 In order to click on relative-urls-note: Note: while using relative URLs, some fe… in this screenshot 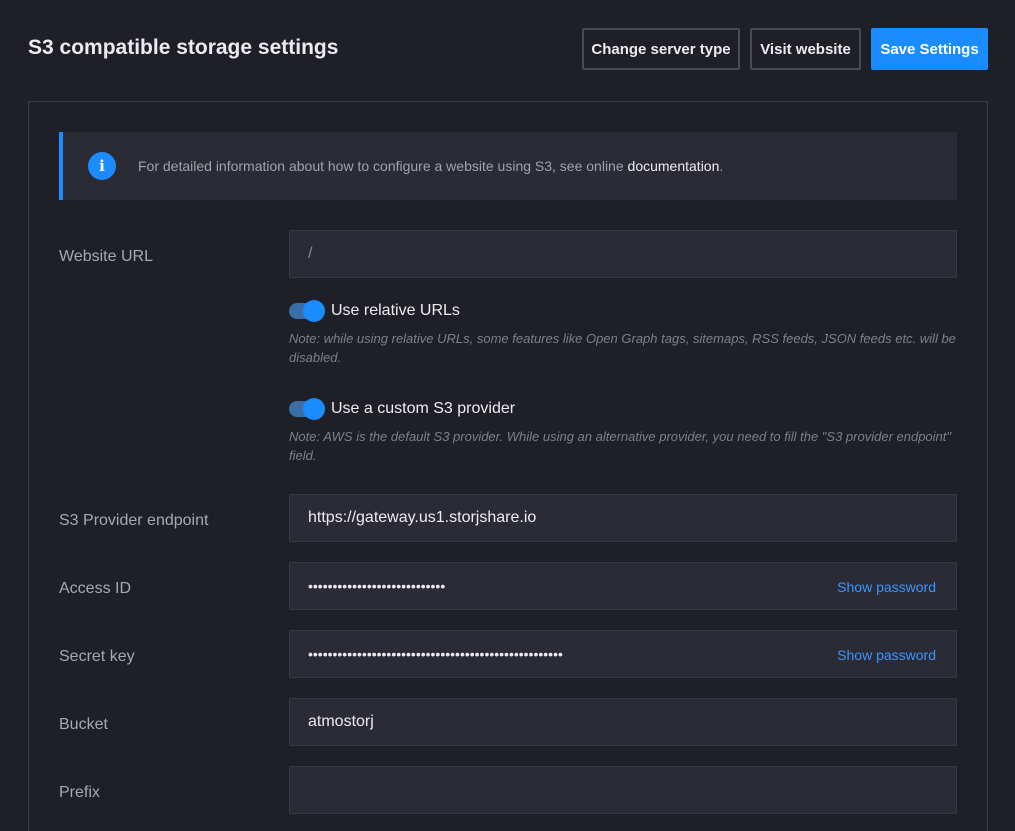, I will do `click(622, 348)`.